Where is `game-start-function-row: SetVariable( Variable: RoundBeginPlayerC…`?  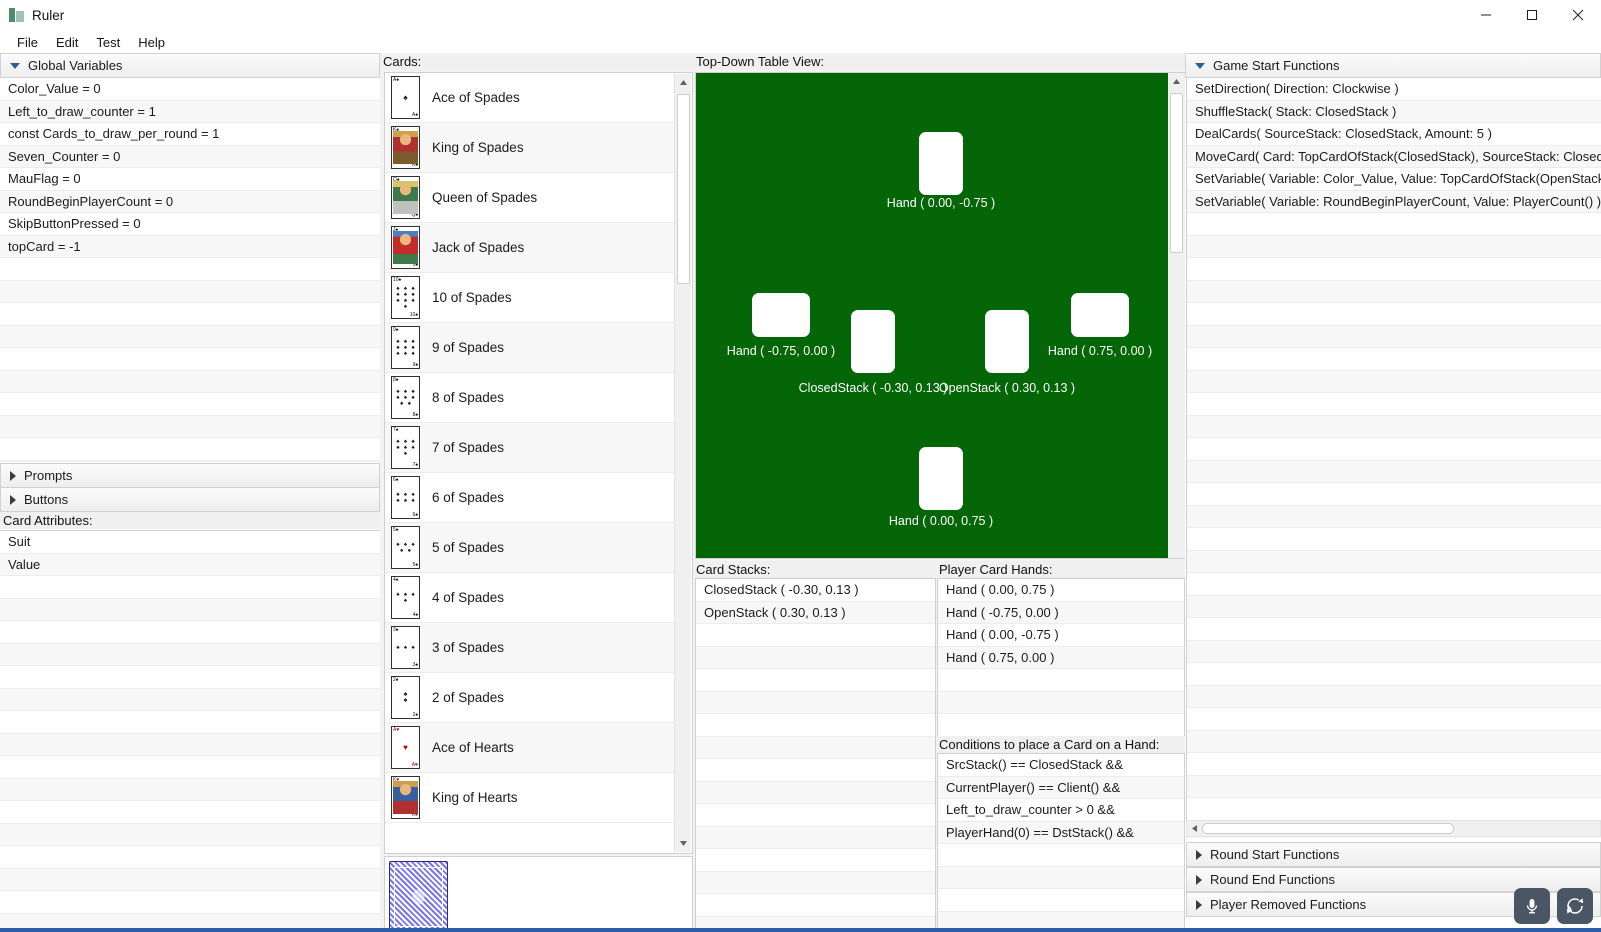 game-start-function-row: SetVariable( Variable: RoundBeginPlayerC… is located at coordinates (1394, 201).